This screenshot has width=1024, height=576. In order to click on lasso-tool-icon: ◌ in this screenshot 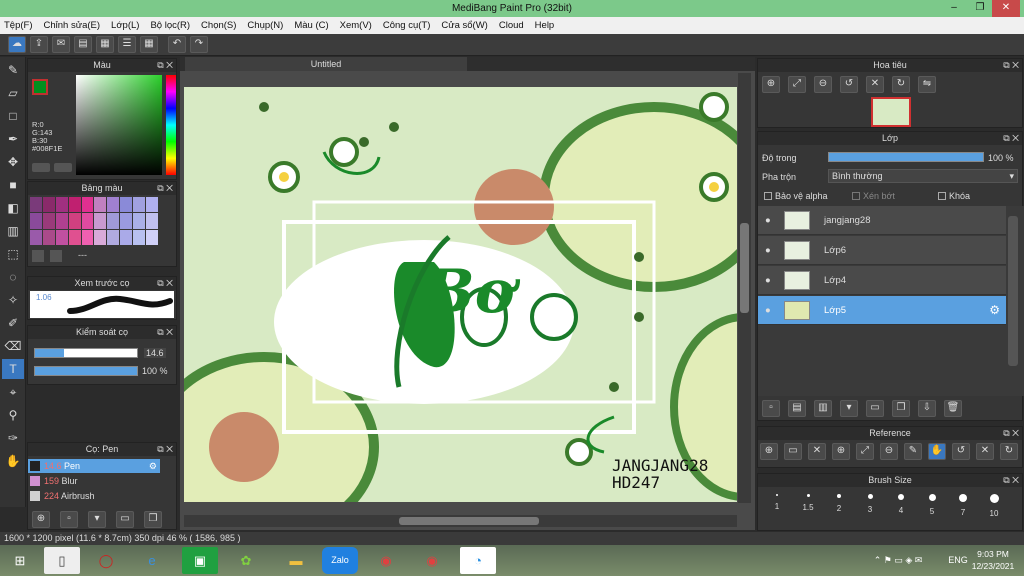, I will do `click(13, 277)`.